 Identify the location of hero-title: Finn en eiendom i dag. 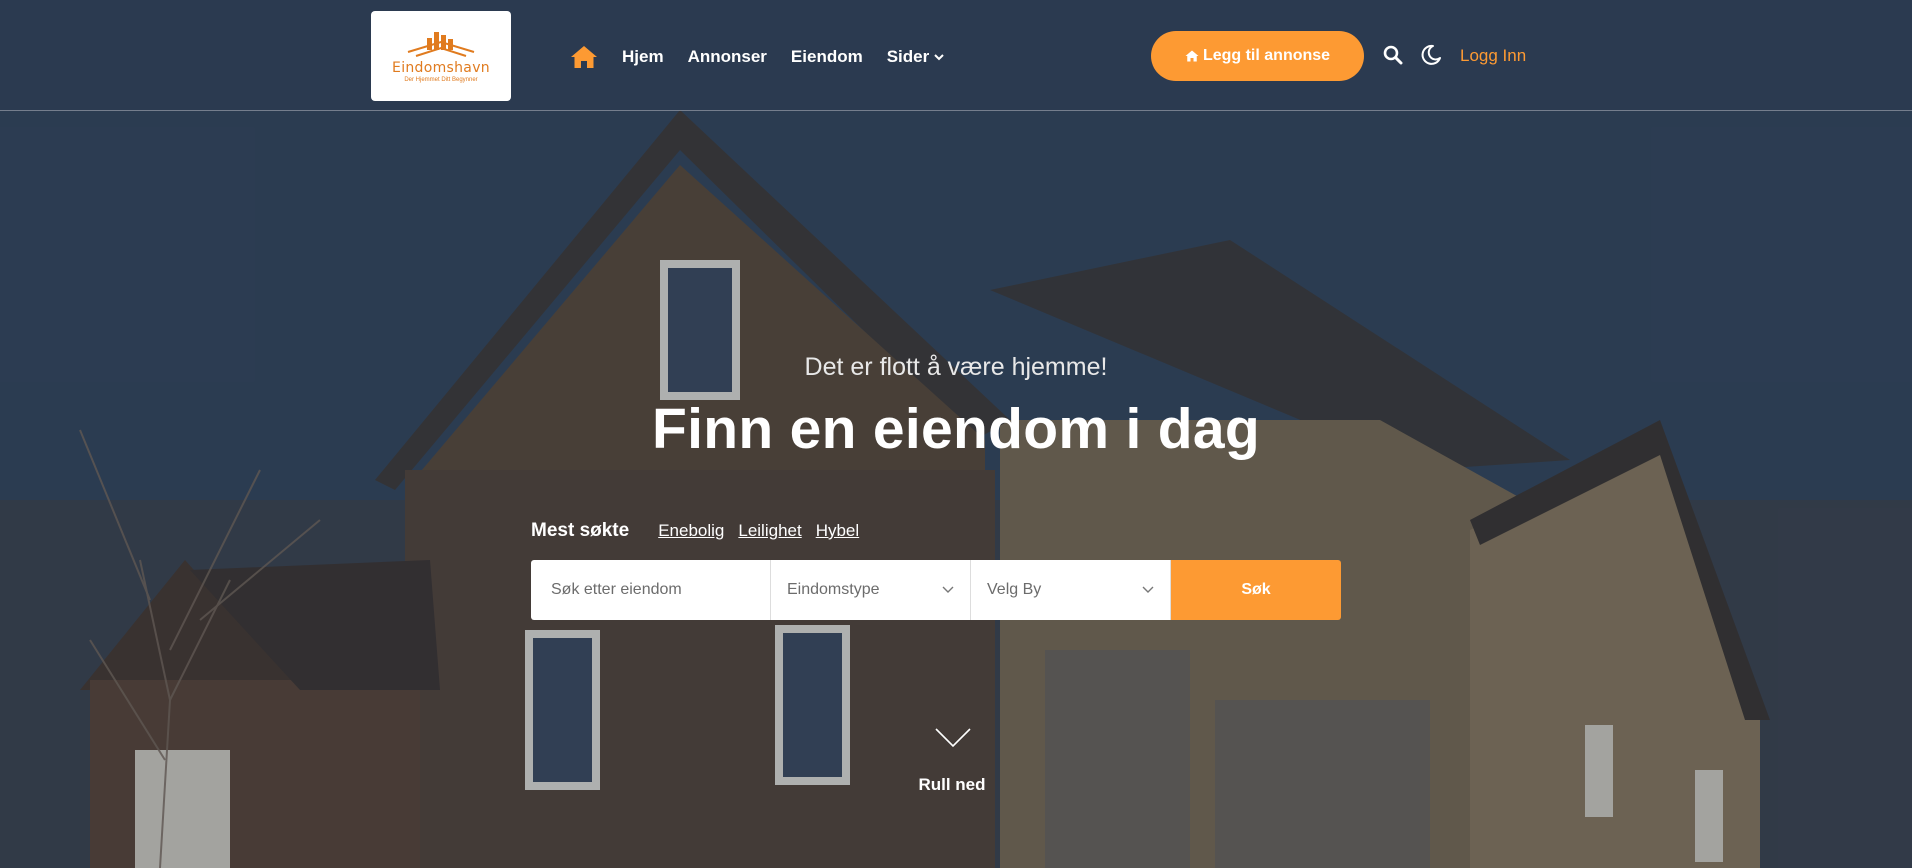
(955, 429).